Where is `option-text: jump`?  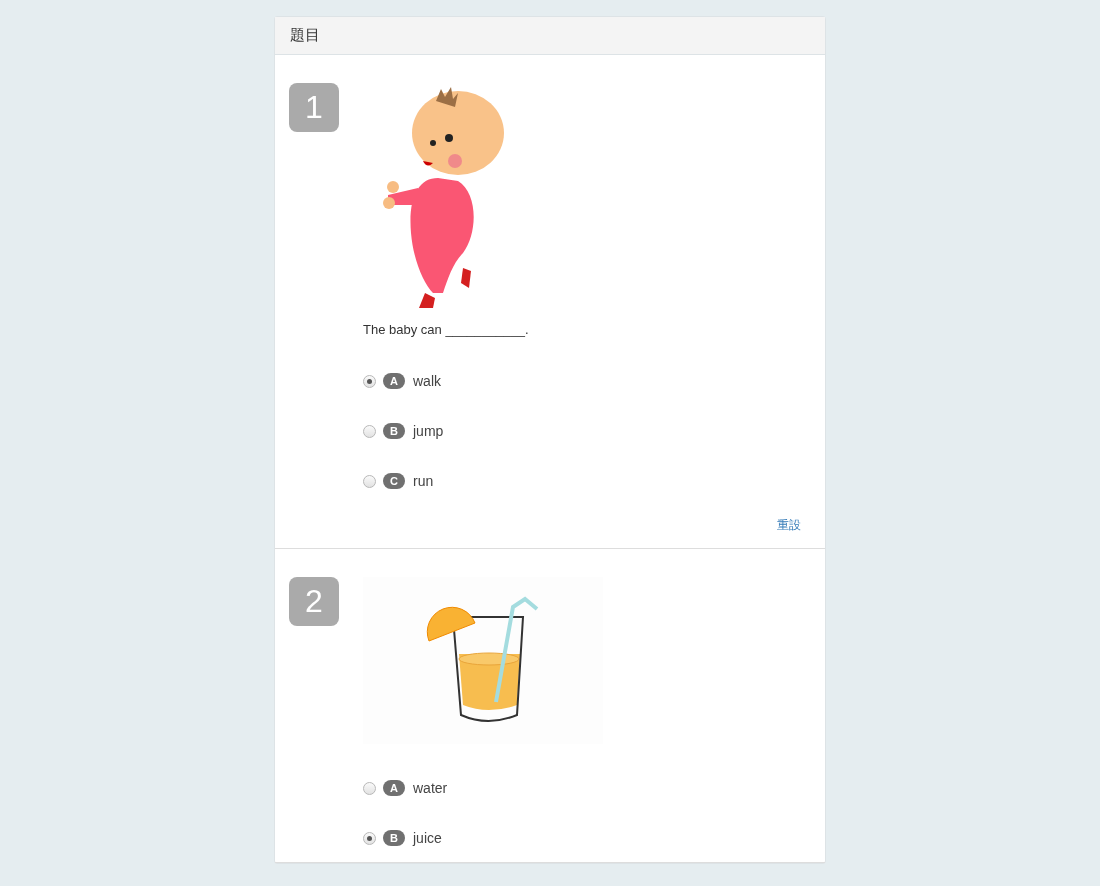 option-text: jump is located at coordinates (428, 431).